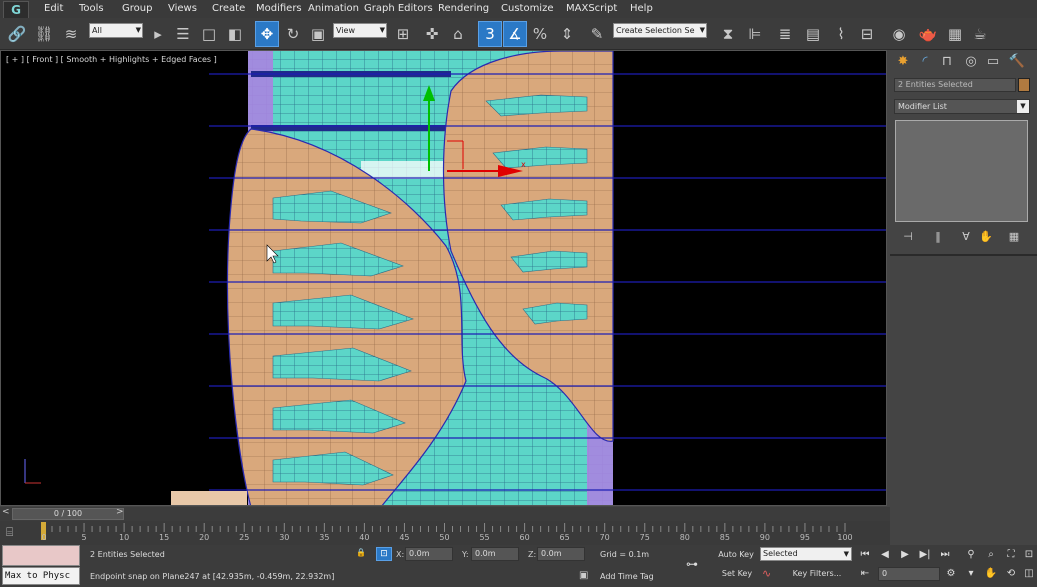 The image size is (1037, 587). Describe the element at coordinates (71, 34) in the screenshot. I see `bind-spacewarp-icon: ≋` at that location.